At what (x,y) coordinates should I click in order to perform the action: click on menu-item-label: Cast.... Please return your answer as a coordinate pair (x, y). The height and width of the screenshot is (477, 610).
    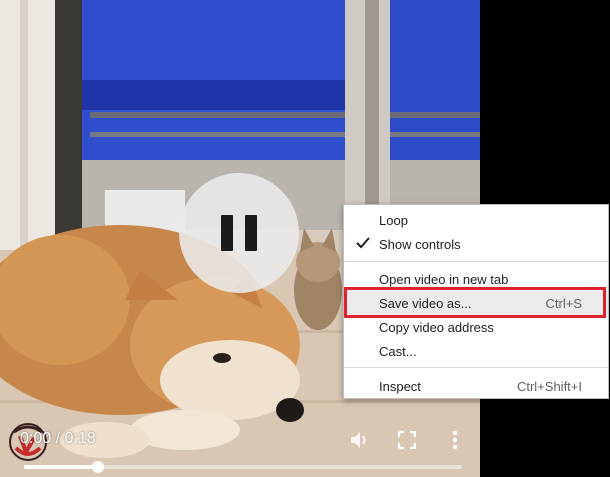
    Looking at the image, I should click on (398, 351).